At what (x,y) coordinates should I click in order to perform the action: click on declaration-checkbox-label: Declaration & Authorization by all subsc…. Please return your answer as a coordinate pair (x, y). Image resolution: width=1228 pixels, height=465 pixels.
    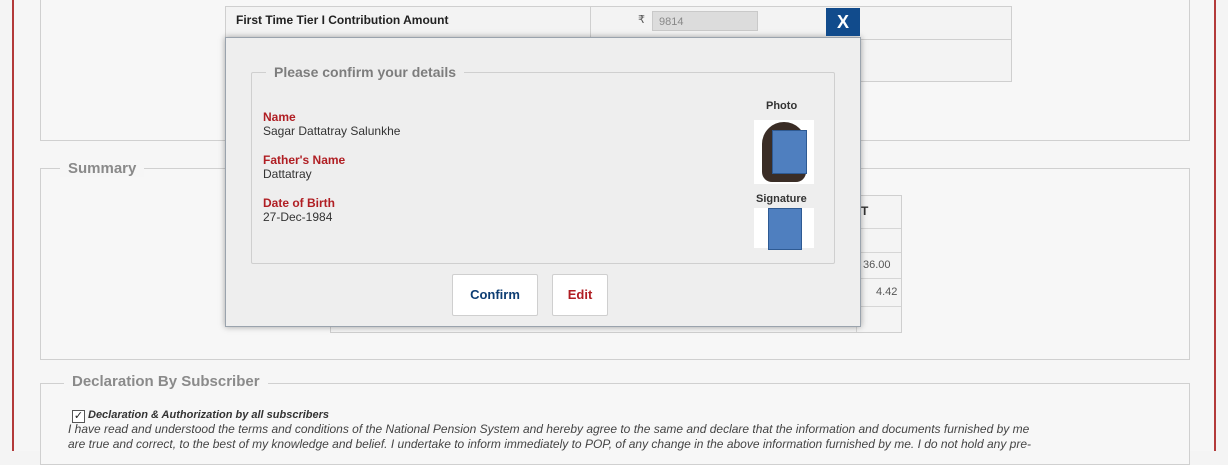
    Looking at the image, I should click on (209, 415).